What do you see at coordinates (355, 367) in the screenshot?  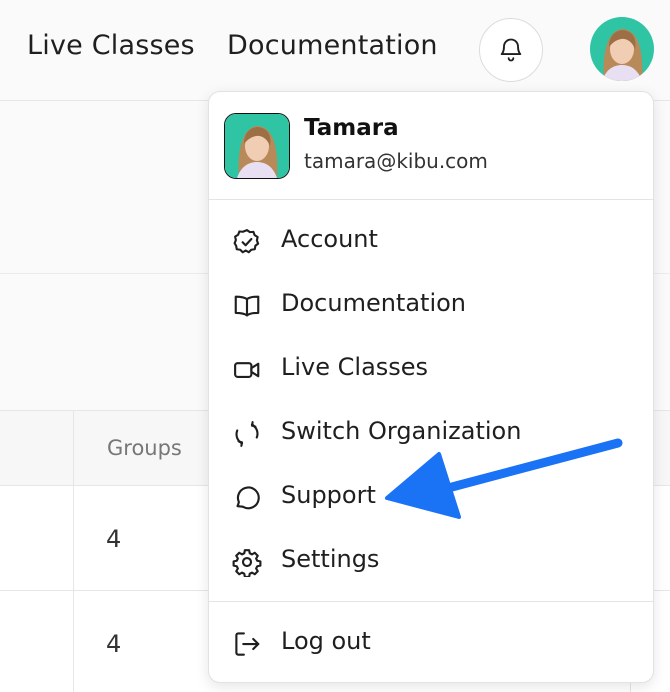 I see `menu-item-label: Live Classes` at bounding box center [355, 367].